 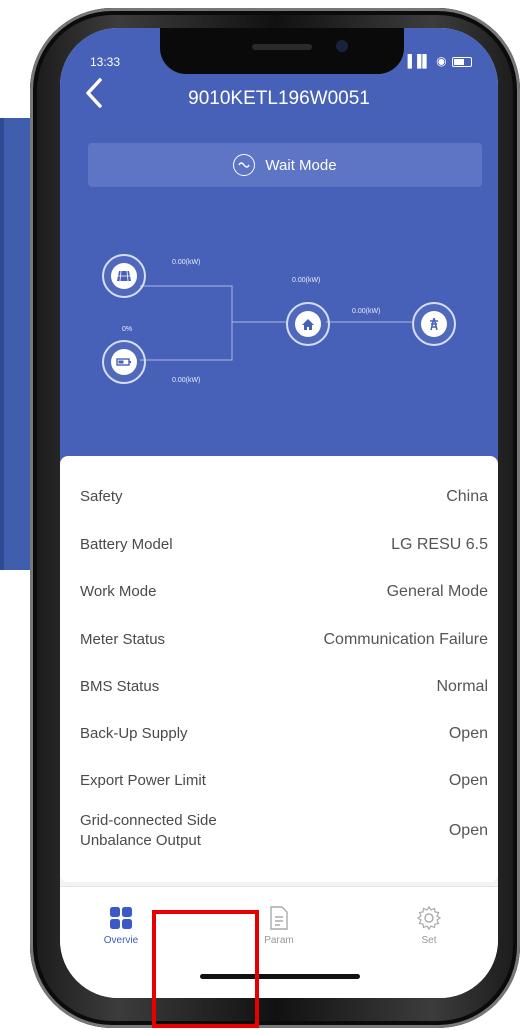 I want to click on battery-node, so click(x=124, y=362).